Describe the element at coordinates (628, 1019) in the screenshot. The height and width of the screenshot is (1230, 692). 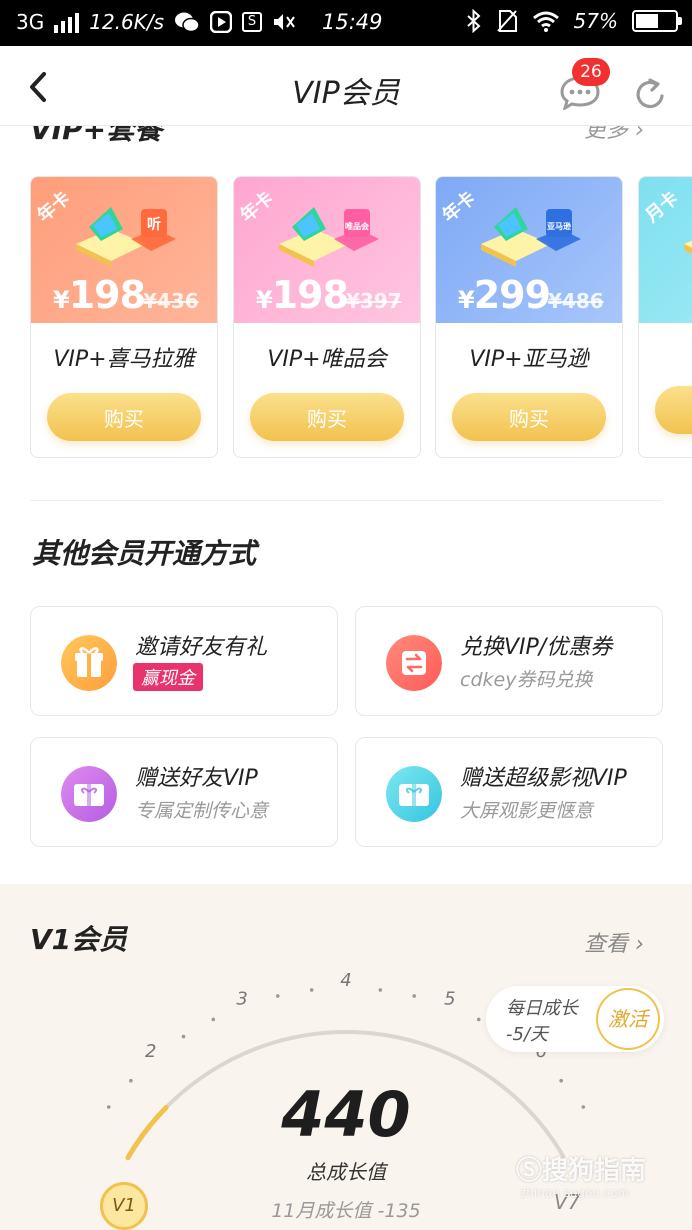
I see `activate-button: 激活` at that location.